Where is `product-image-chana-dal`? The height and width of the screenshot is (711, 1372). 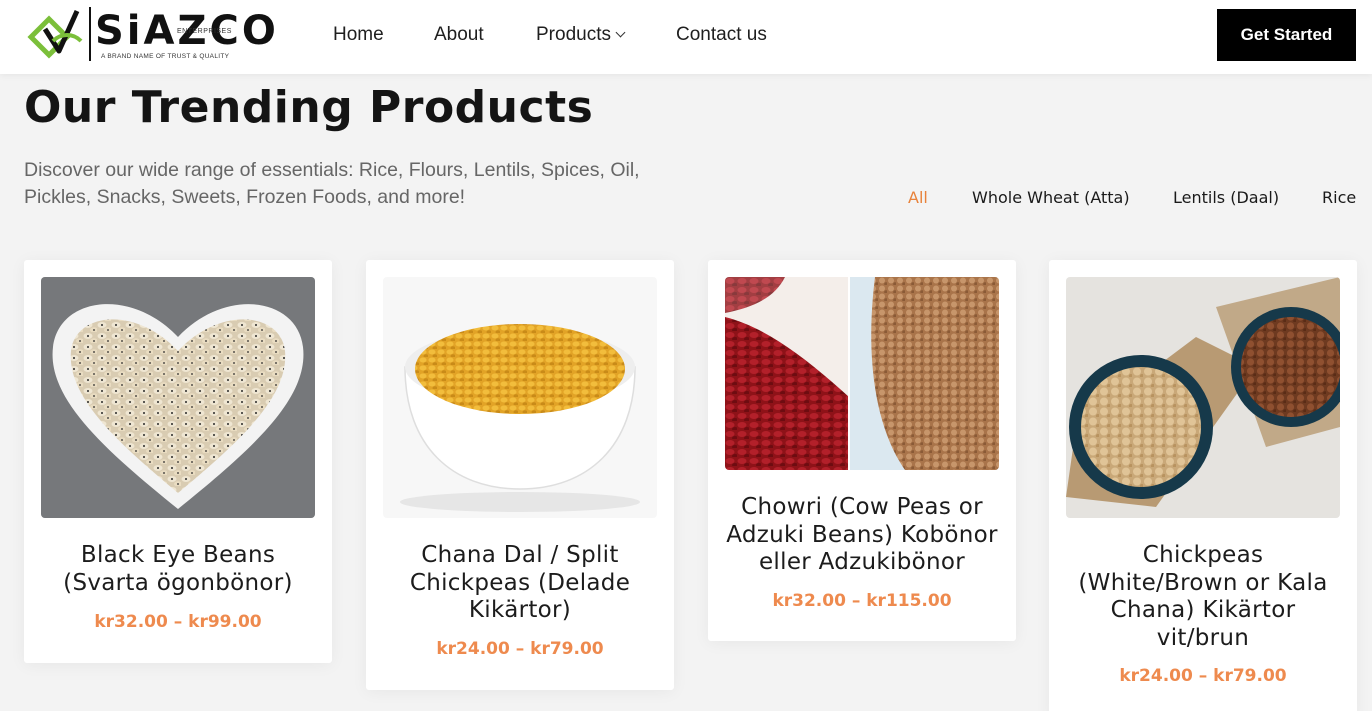 product-image-chana-dal is located at coordinates (520, 397).